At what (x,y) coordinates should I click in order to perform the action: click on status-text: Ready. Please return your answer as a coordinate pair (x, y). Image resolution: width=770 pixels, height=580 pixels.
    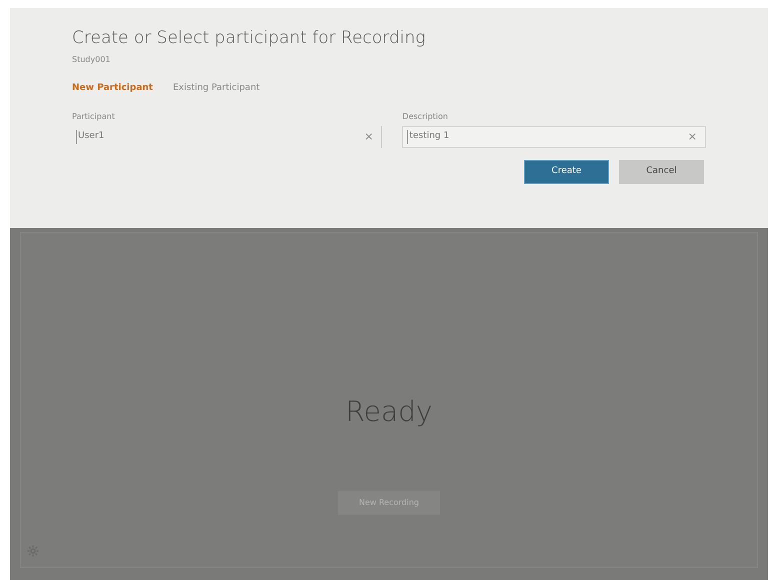
    Looking at the image, I should click on (389, 412).